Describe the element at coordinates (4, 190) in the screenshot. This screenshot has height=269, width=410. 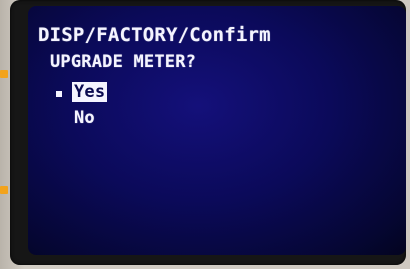
I see `soft-key-marker-bottom` at that location.